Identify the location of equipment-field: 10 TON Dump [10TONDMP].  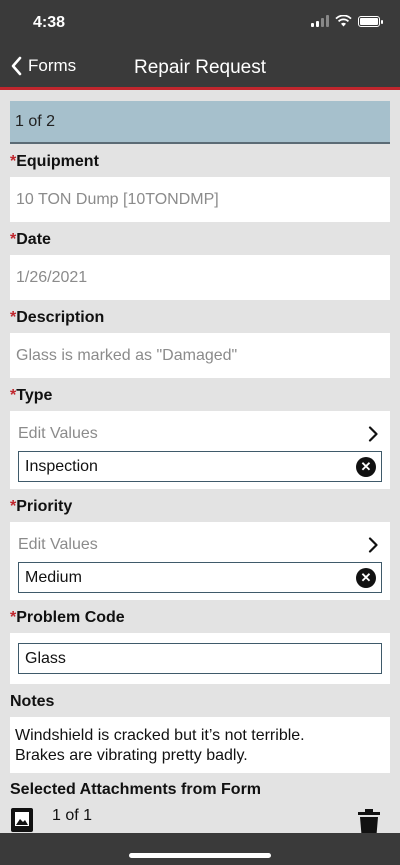
(200, 199).